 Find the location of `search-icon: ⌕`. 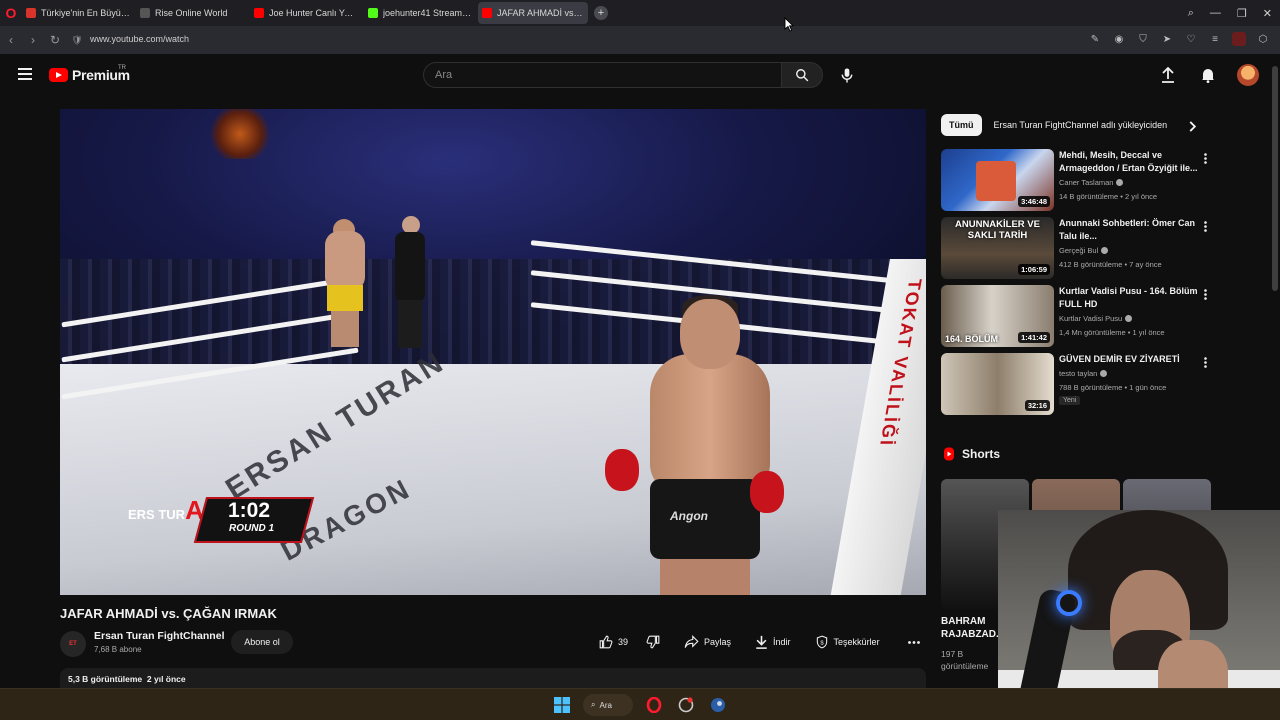

search-icon: ⌕ is located at coordinates (593, 704).